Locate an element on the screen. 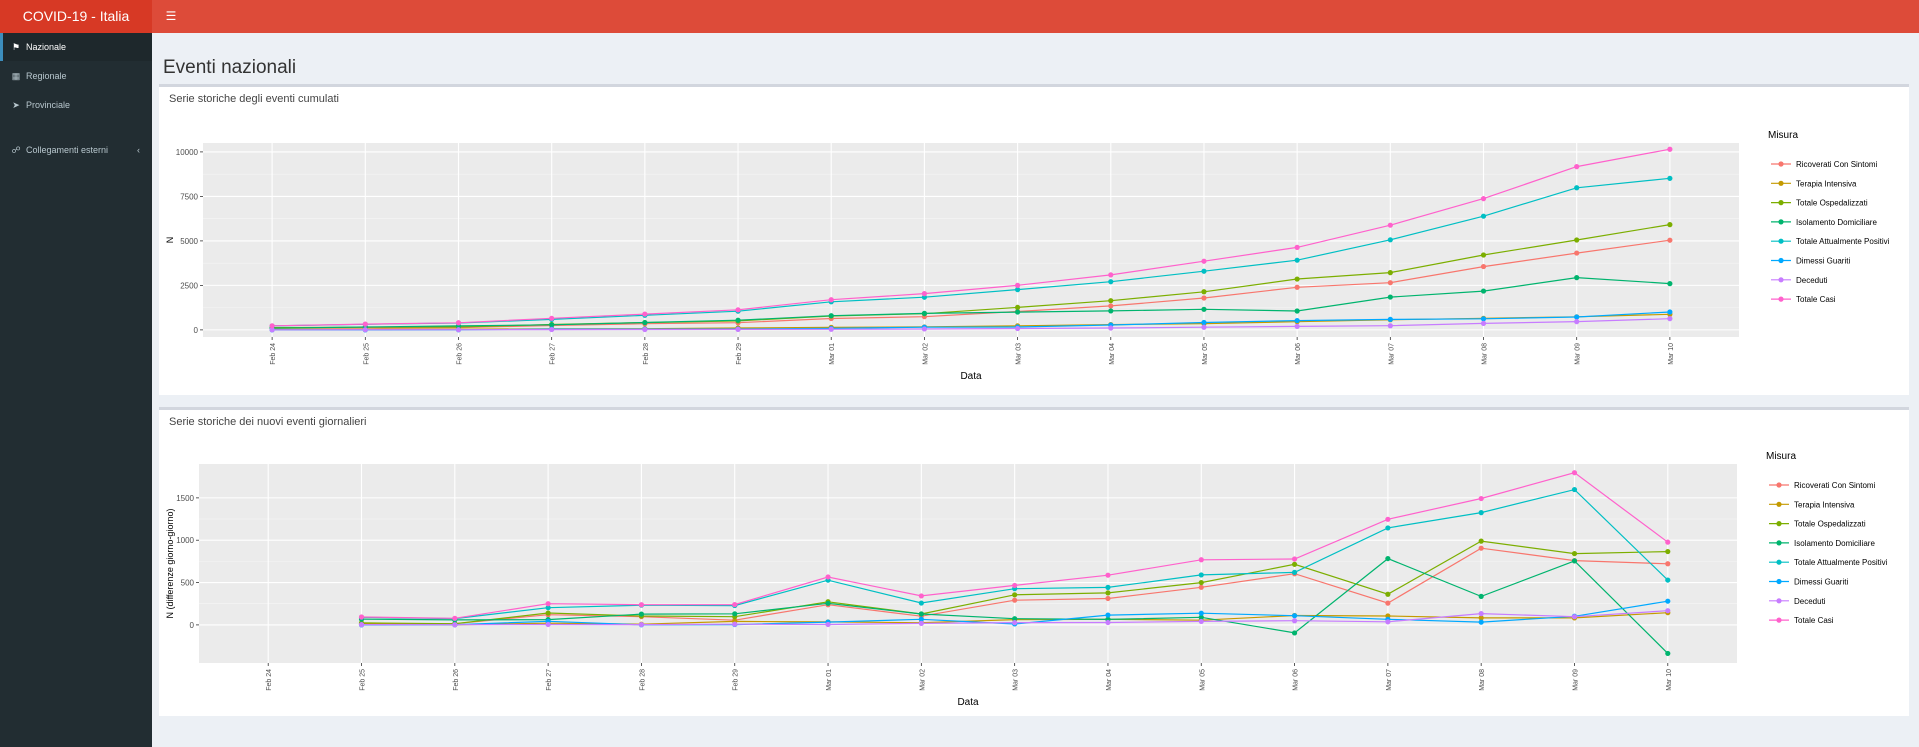 This screenshot has height=747, width=1919. y-axis-title: N (differenze giorno-giorno) is located at coordinates (170, 564).